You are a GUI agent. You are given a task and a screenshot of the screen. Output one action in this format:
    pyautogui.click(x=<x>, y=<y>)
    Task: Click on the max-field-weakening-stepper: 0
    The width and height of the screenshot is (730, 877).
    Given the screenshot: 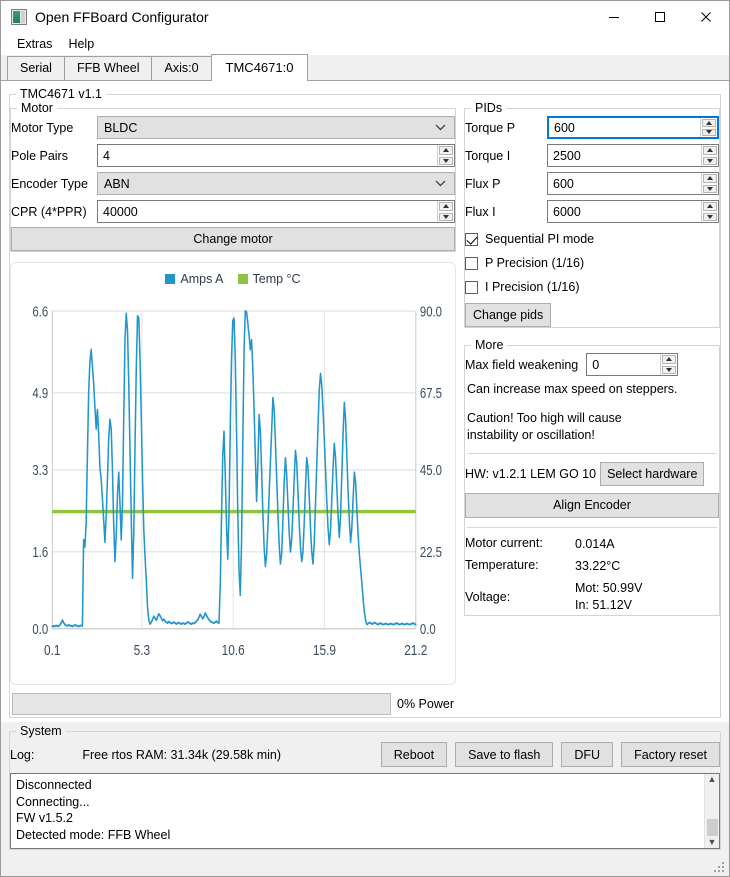 What is the action you would take?
    pyautogui.click(x=632, y=364)
    